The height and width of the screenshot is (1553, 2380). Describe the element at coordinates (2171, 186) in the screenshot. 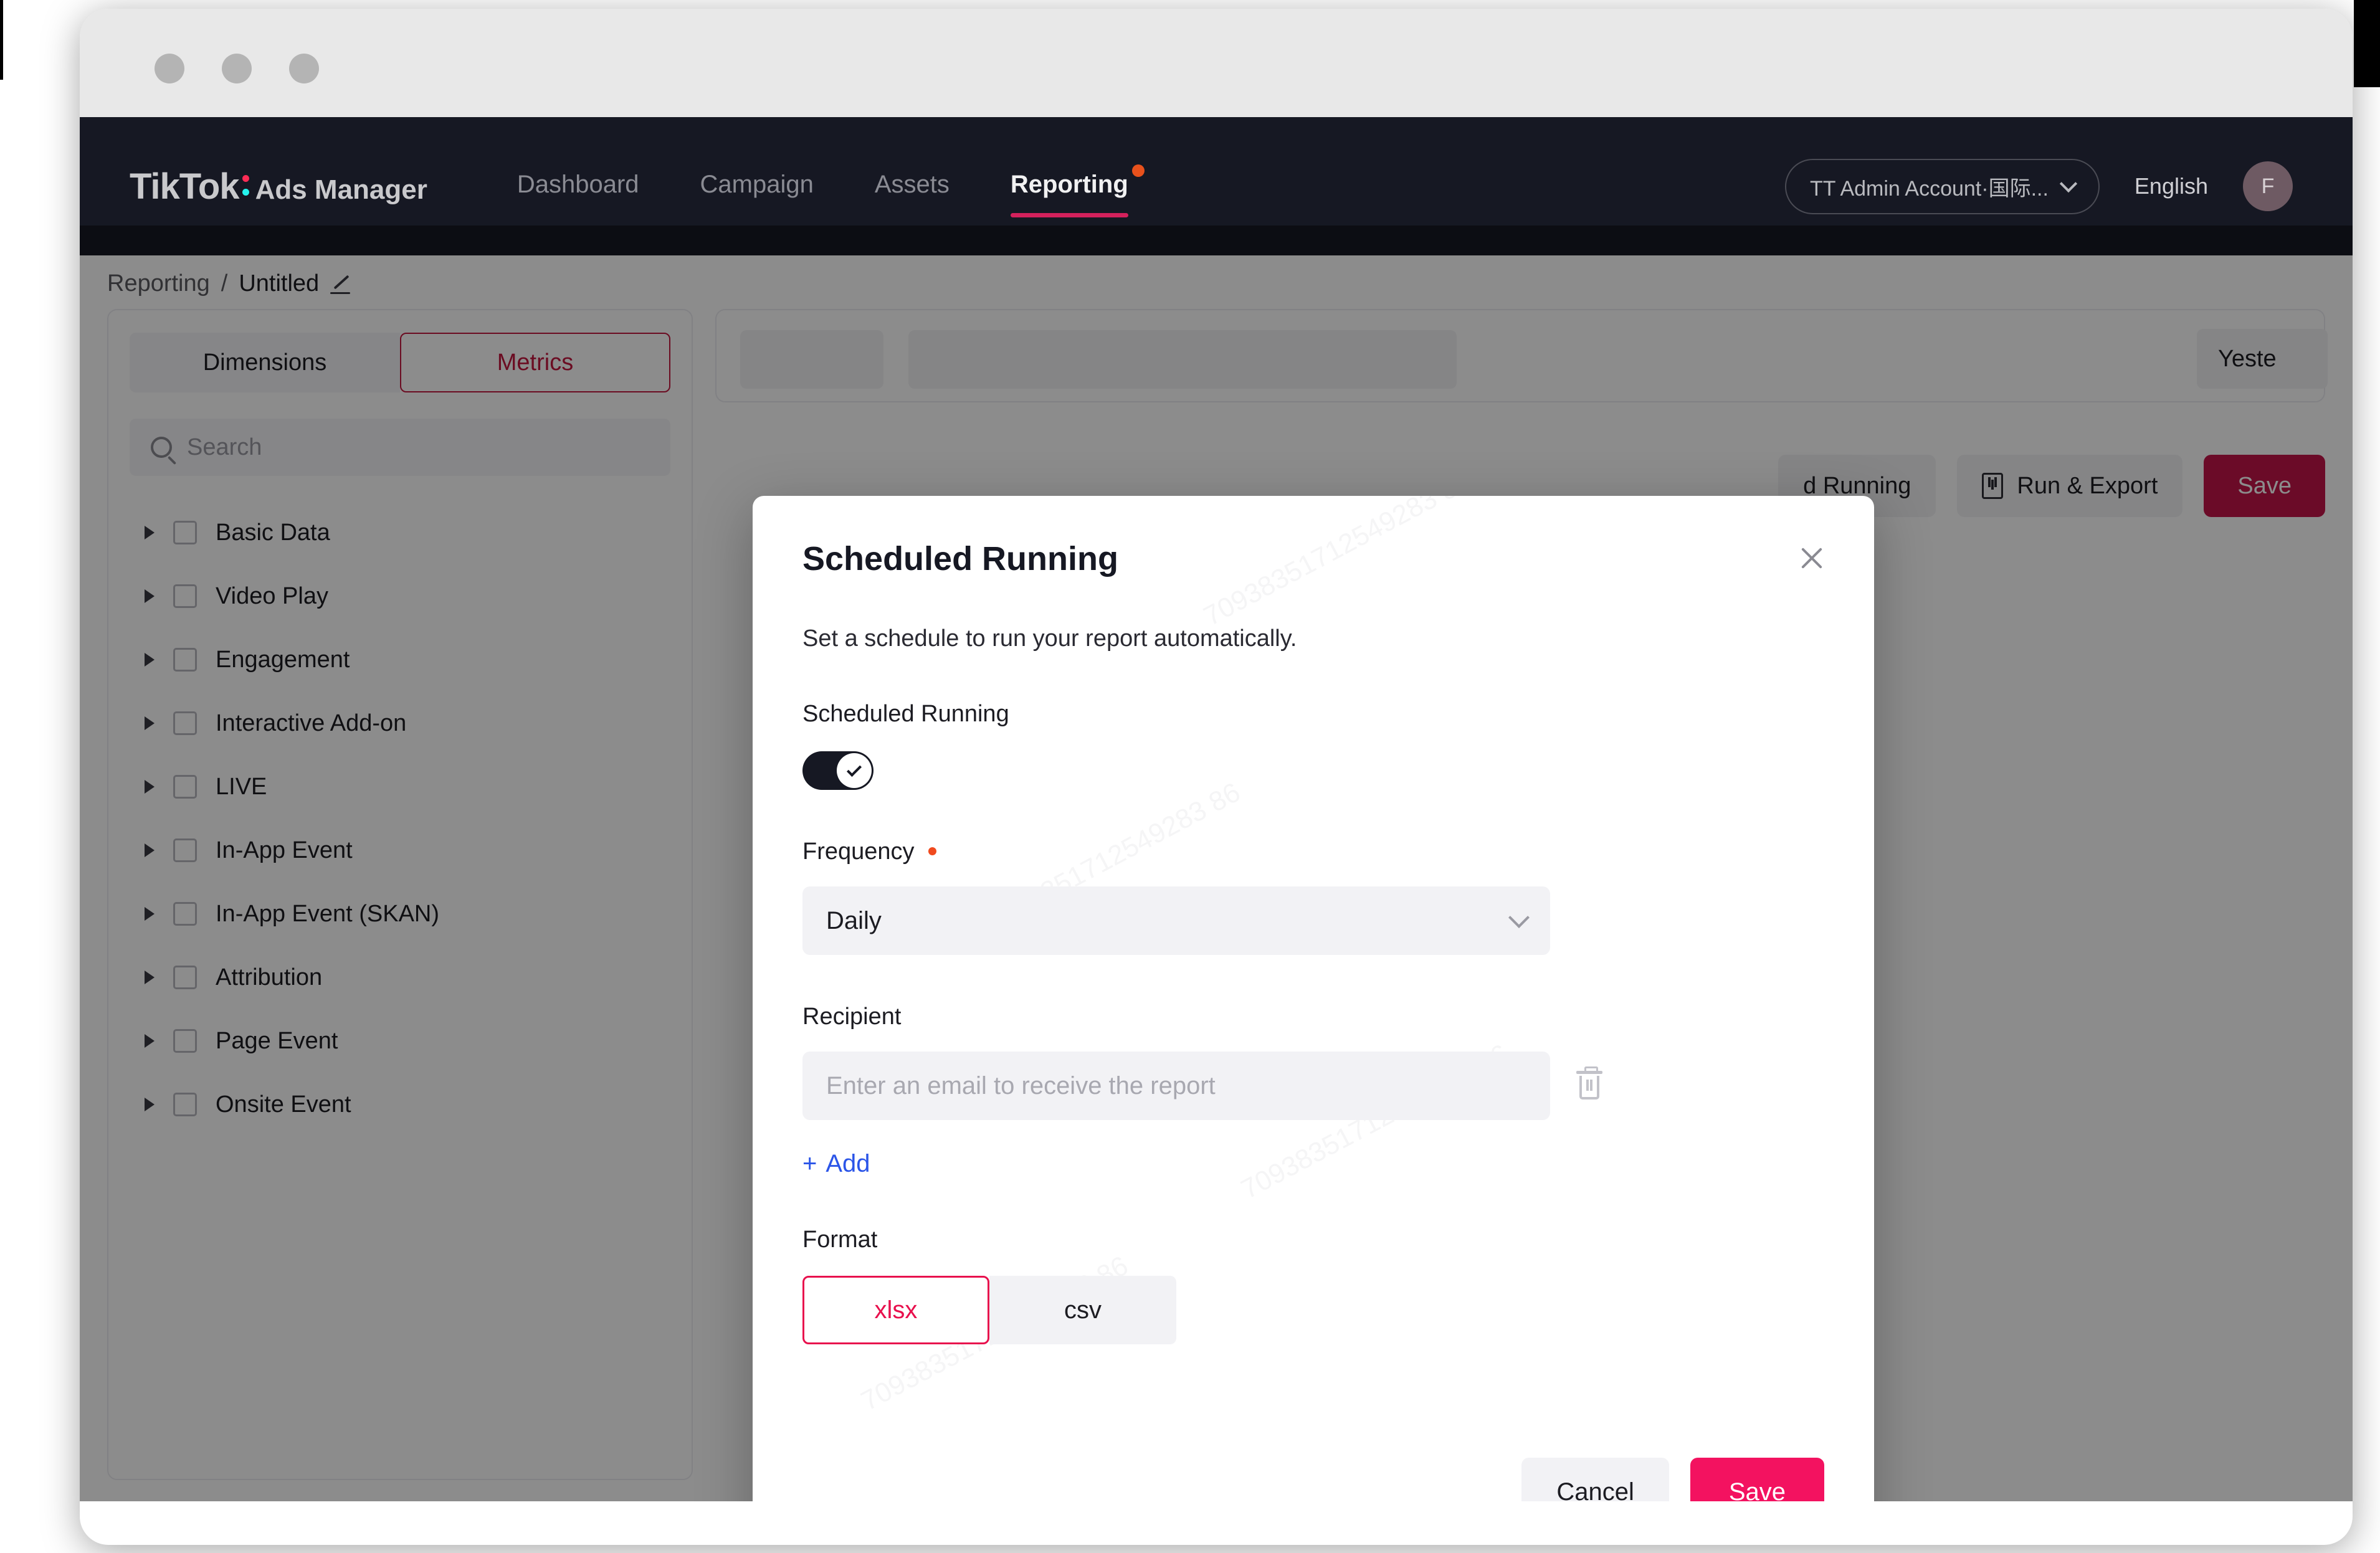

I see `language-selector: English` at that location.